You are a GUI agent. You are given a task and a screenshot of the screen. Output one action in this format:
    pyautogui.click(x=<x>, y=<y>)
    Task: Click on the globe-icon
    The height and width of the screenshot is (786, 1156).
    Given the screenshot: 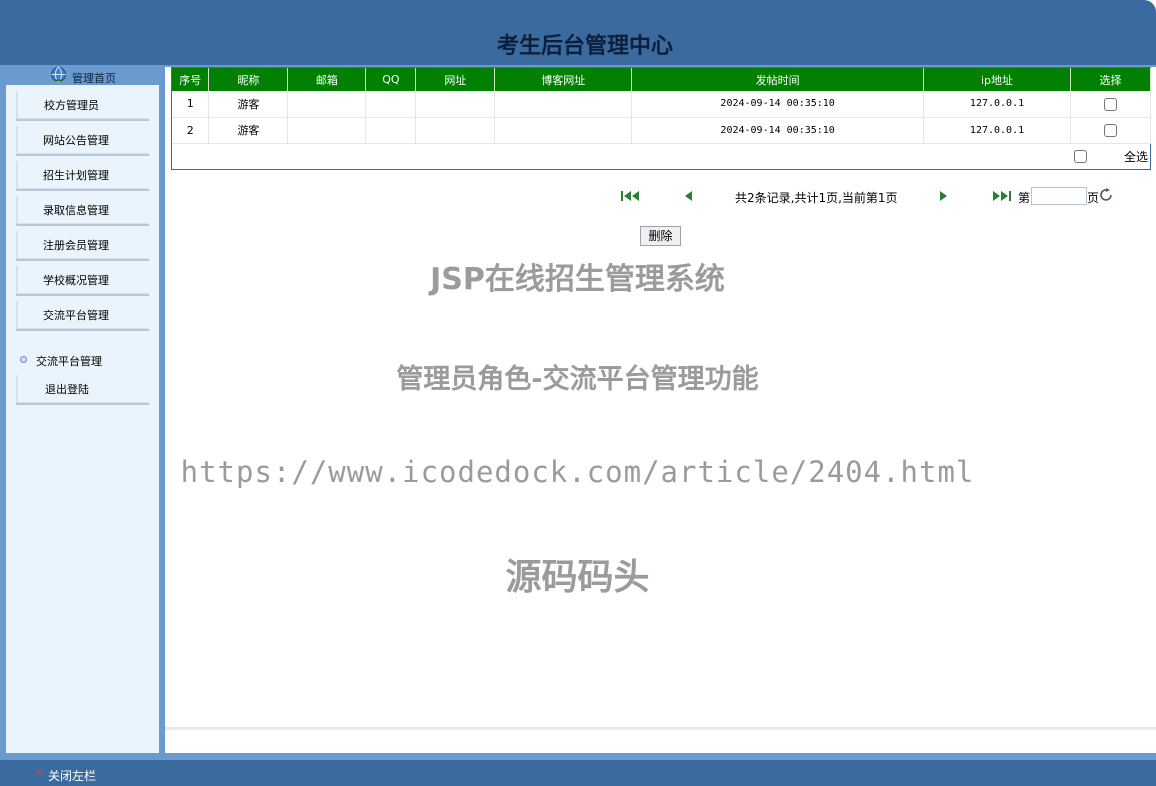 What is the action you would take?
    pyautogui.click(x=58, y=74)
    